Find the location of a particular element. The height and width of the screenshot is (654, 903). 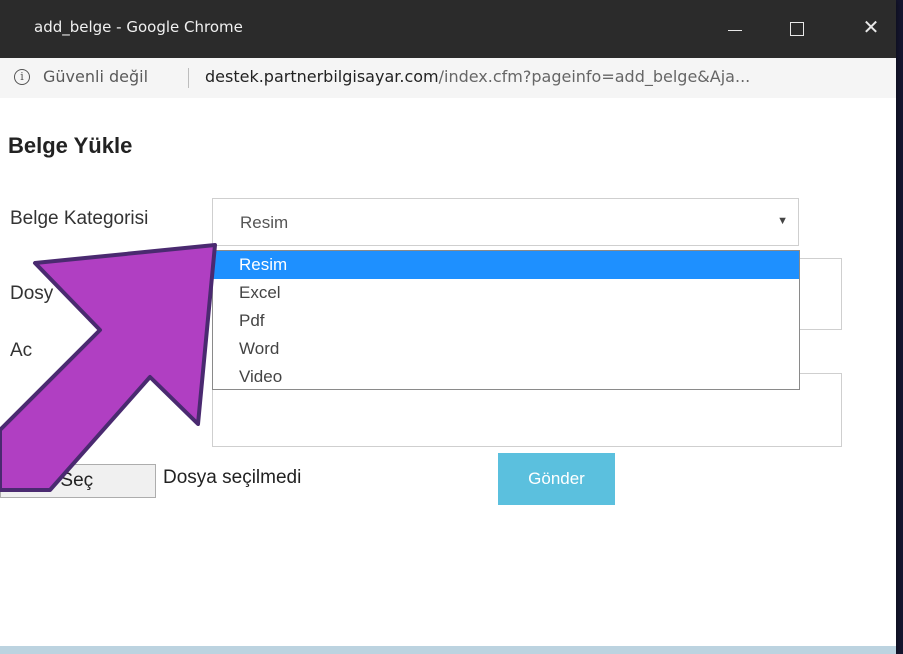

address-separator is located at coordinates (188, 78).